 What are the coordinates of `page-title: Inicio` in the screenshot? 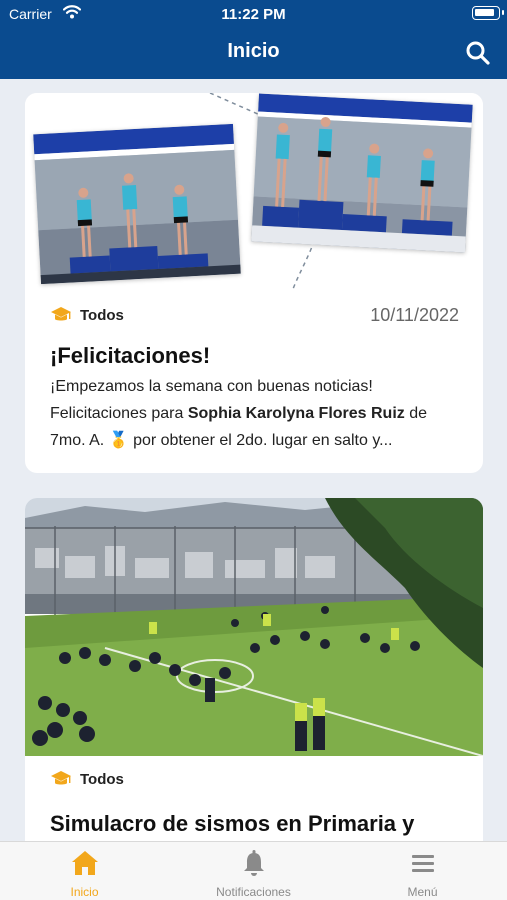 It's located at (253, 51).